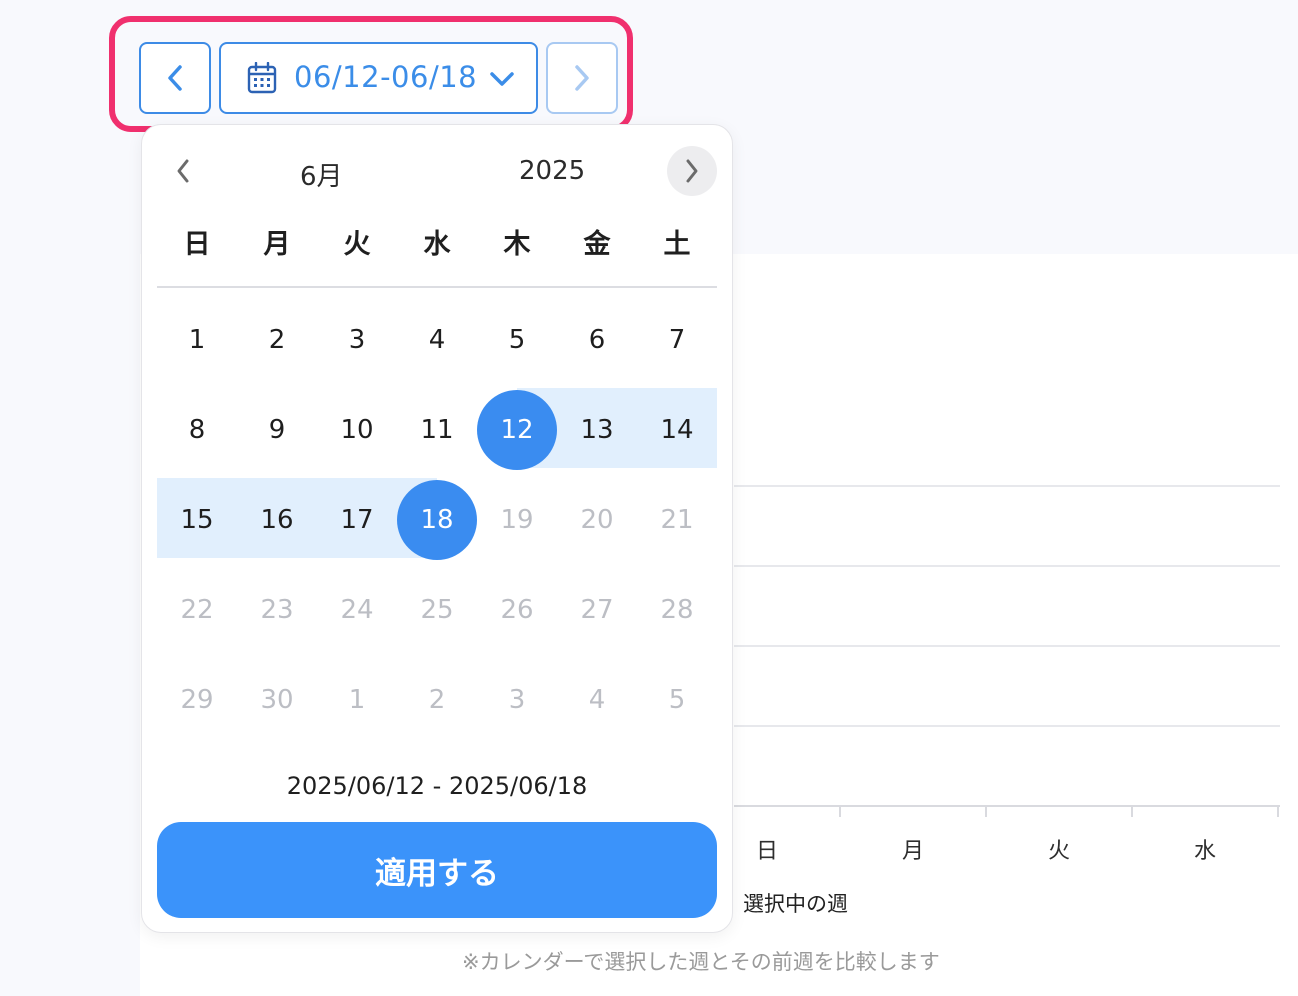 This screenshot has height=996, width=1298. I want to click on calendar-day-disabled: 19, so click(517, 520).